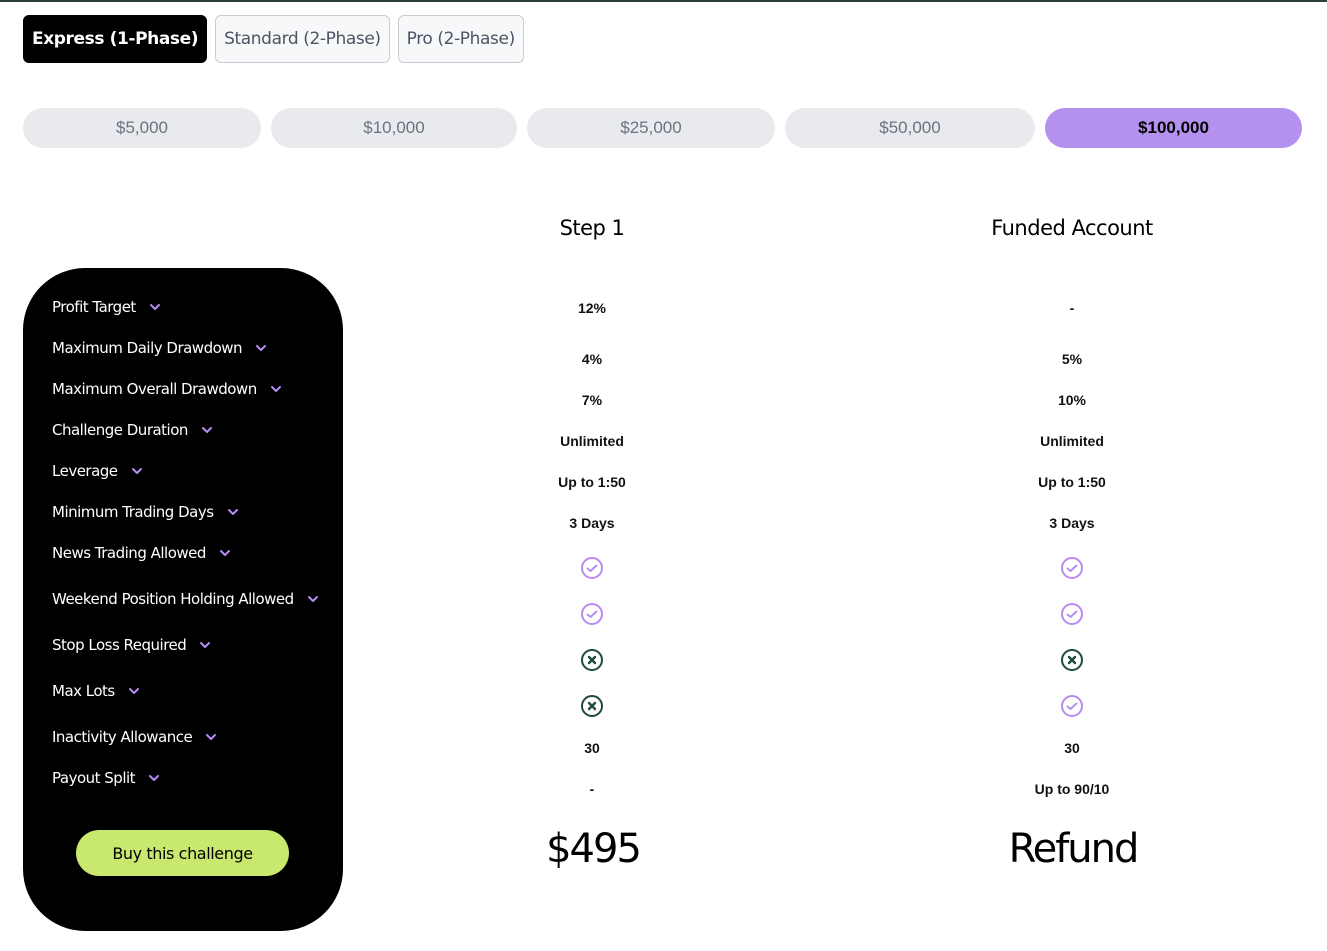  I want to click on feature-label: News Trading Allowed, so click(129, 553).